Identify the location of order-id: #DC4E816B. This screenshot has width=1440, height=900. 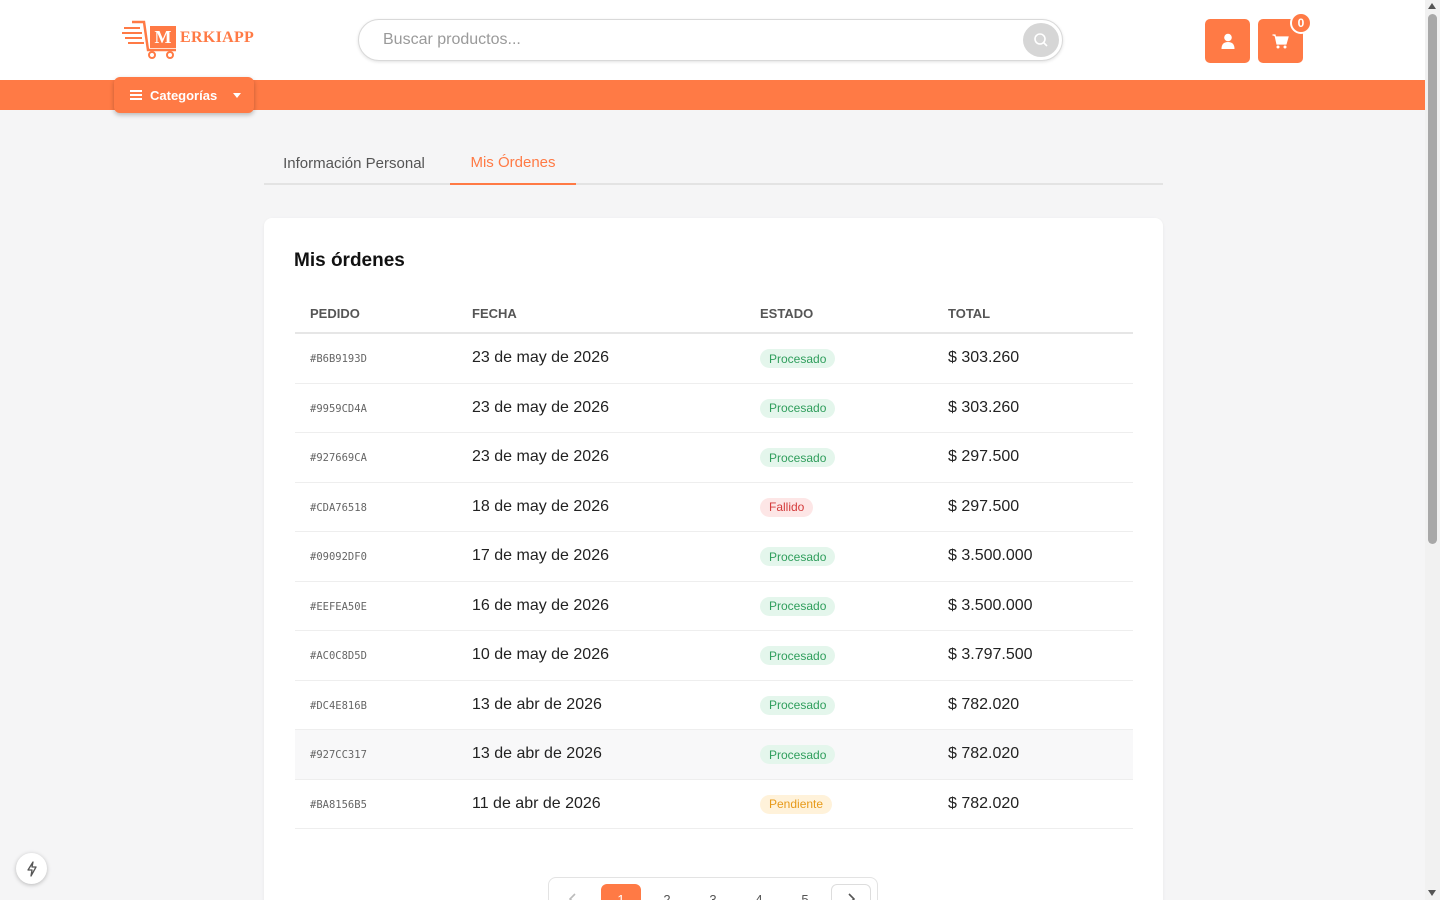
(338, 705).